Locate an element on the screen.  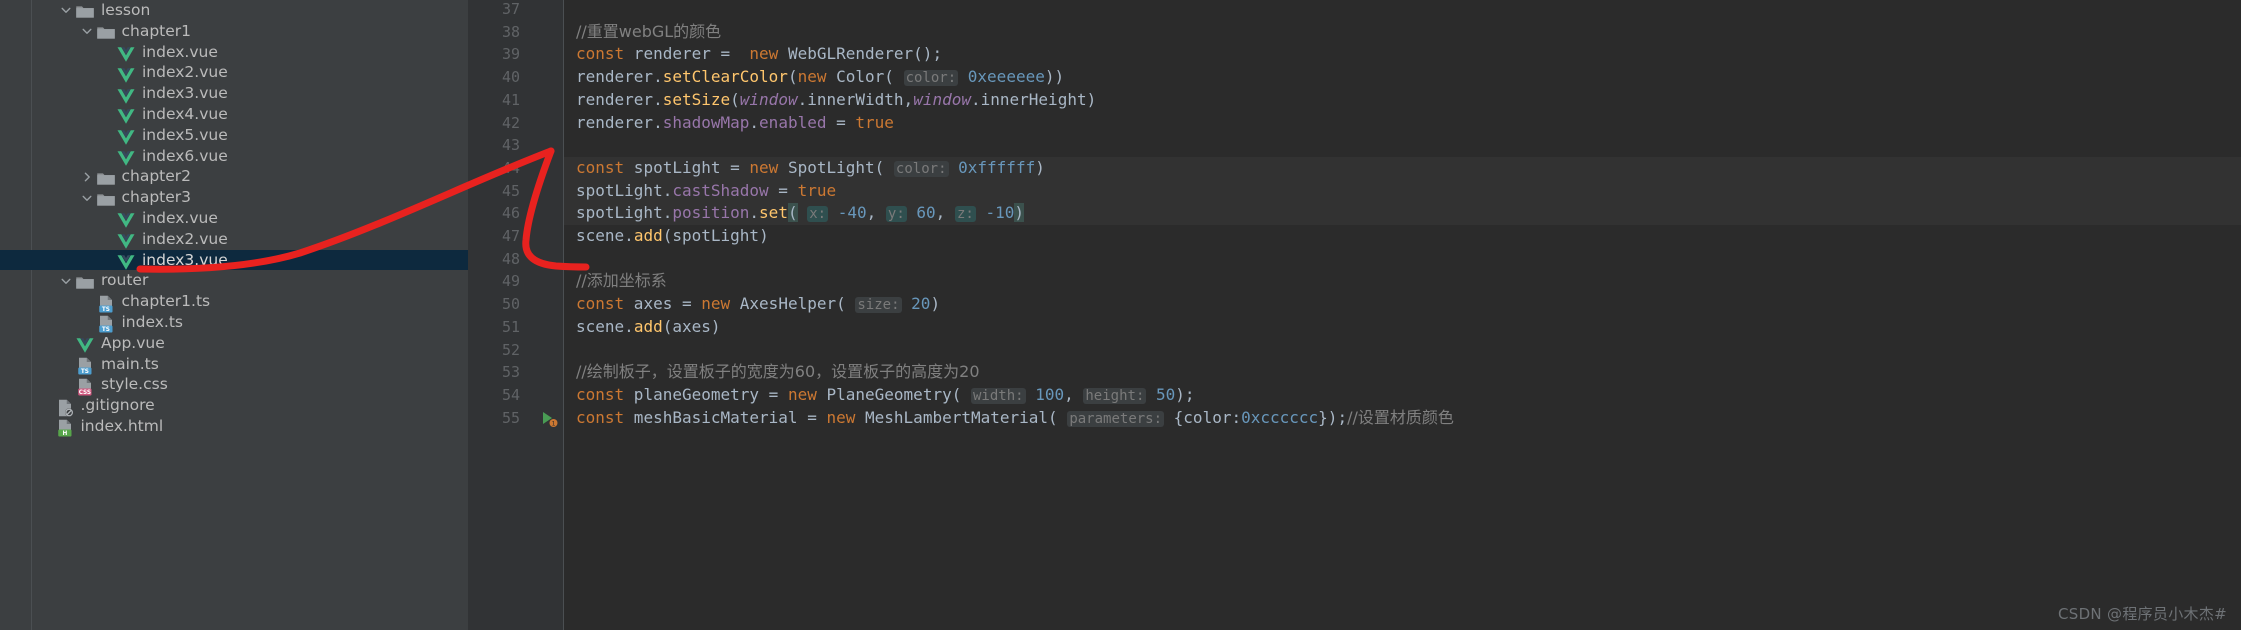
file-tree-item: TS chapter1.ts is located at coordinates (234, 301).